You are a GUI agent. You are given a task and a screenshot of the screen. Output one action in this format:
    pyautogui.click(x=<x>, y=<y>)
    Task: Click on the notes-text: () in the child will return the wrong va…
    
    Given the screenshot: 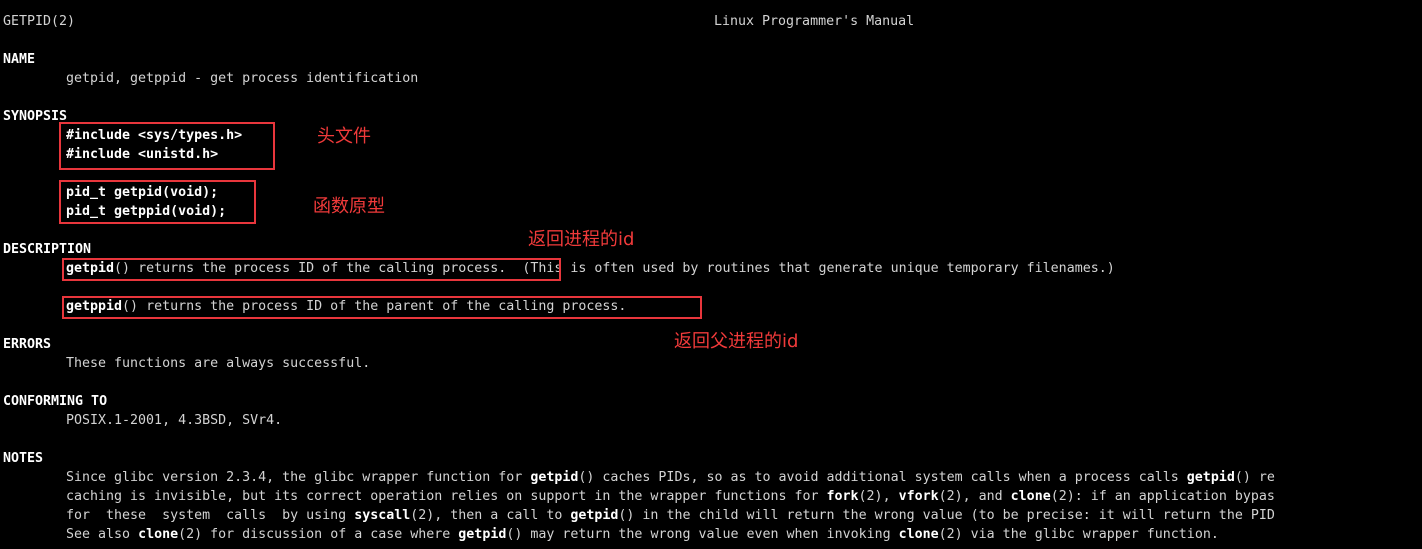 What is the action you would take?
    pyautogui.click(x=946, y=515)
    